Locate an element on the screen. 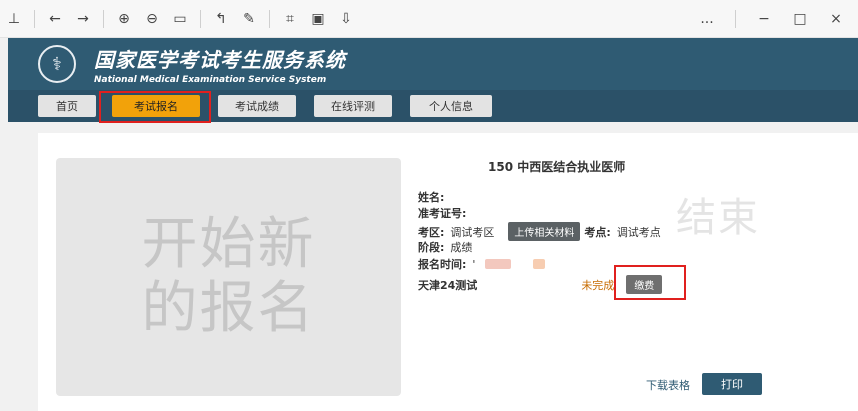 The image size is (858, 411). maximize-icon: □ is located at coordinates (800, 19).